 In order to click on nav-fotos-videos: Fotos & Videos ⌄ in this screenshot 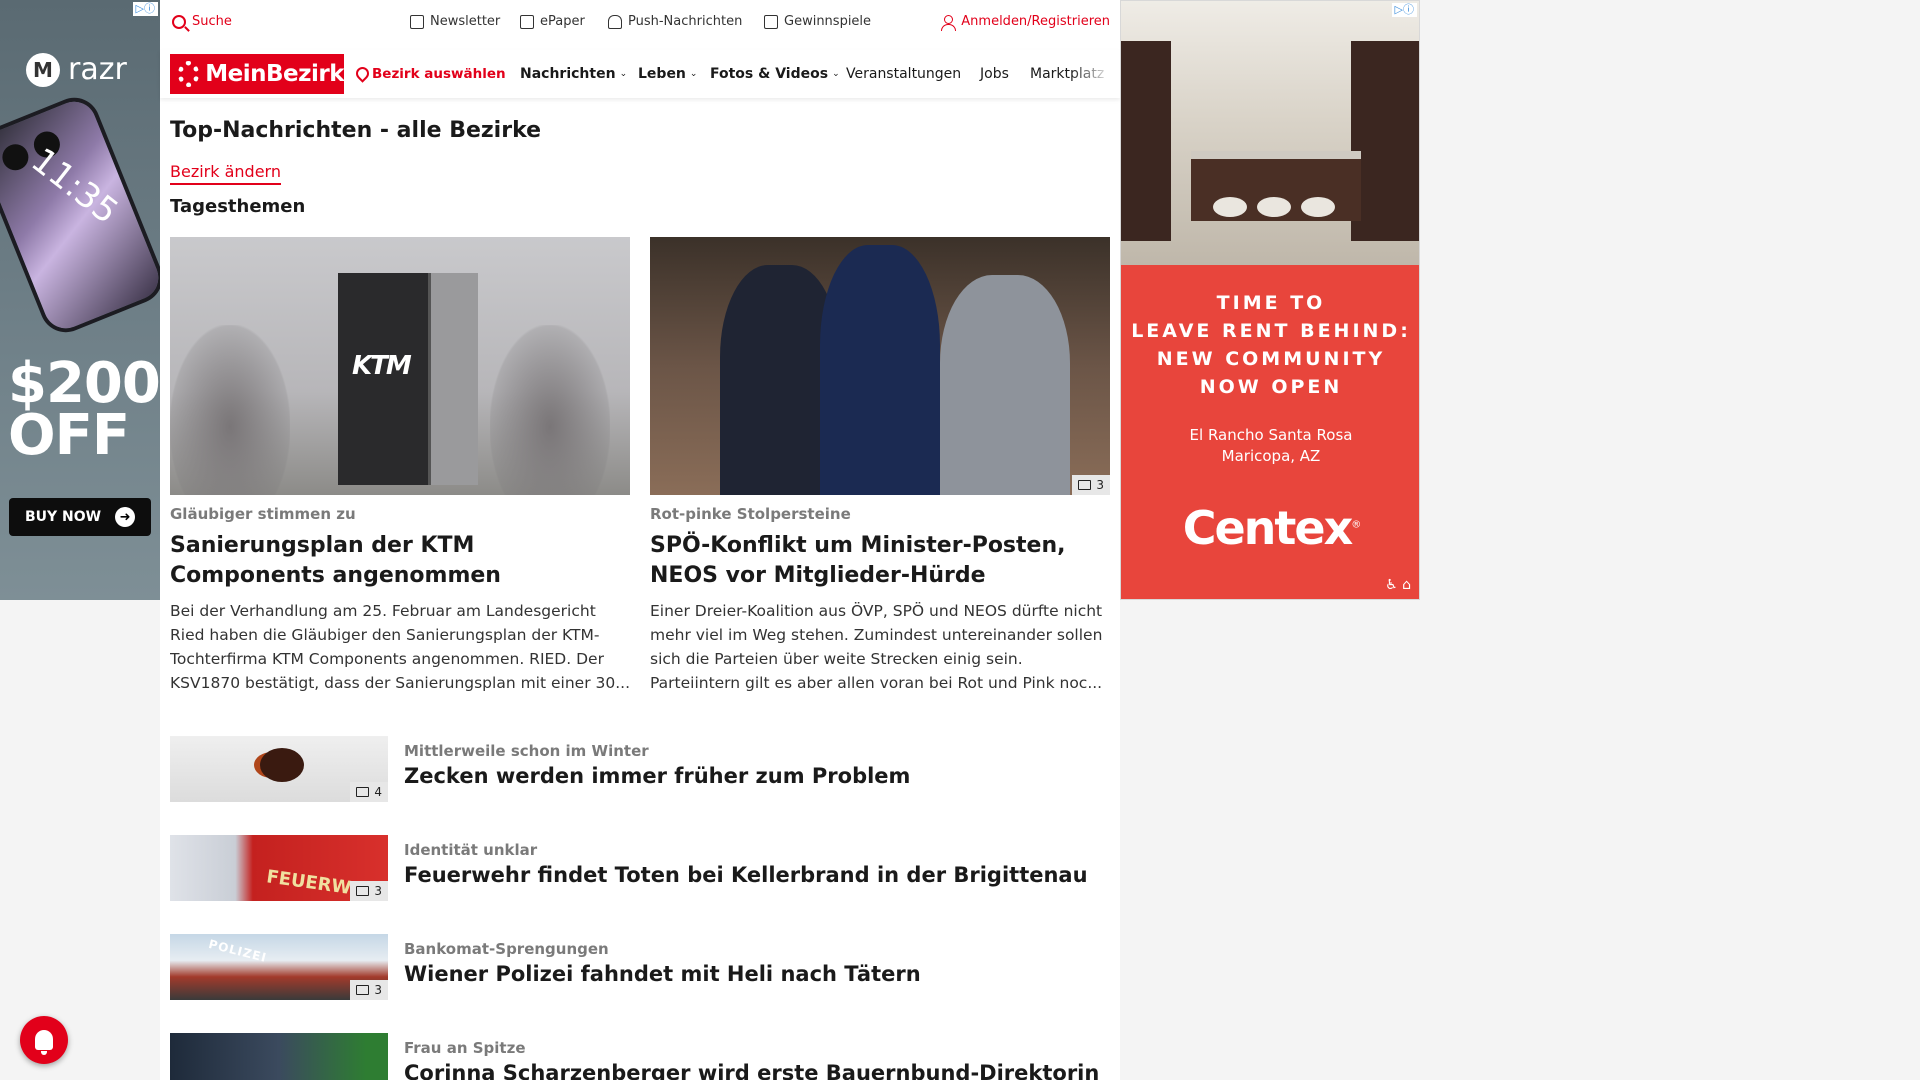, I will do `click(775, 74)`.